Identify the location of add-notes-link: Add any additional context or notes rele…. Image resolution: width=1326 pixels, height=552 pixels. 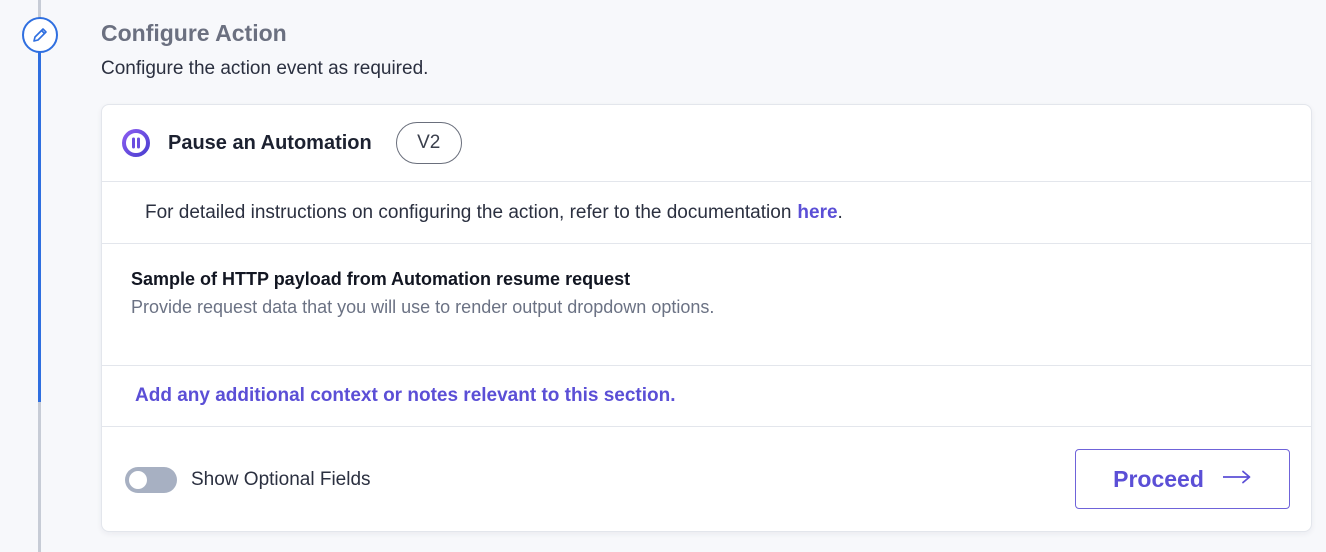
(706, 396).